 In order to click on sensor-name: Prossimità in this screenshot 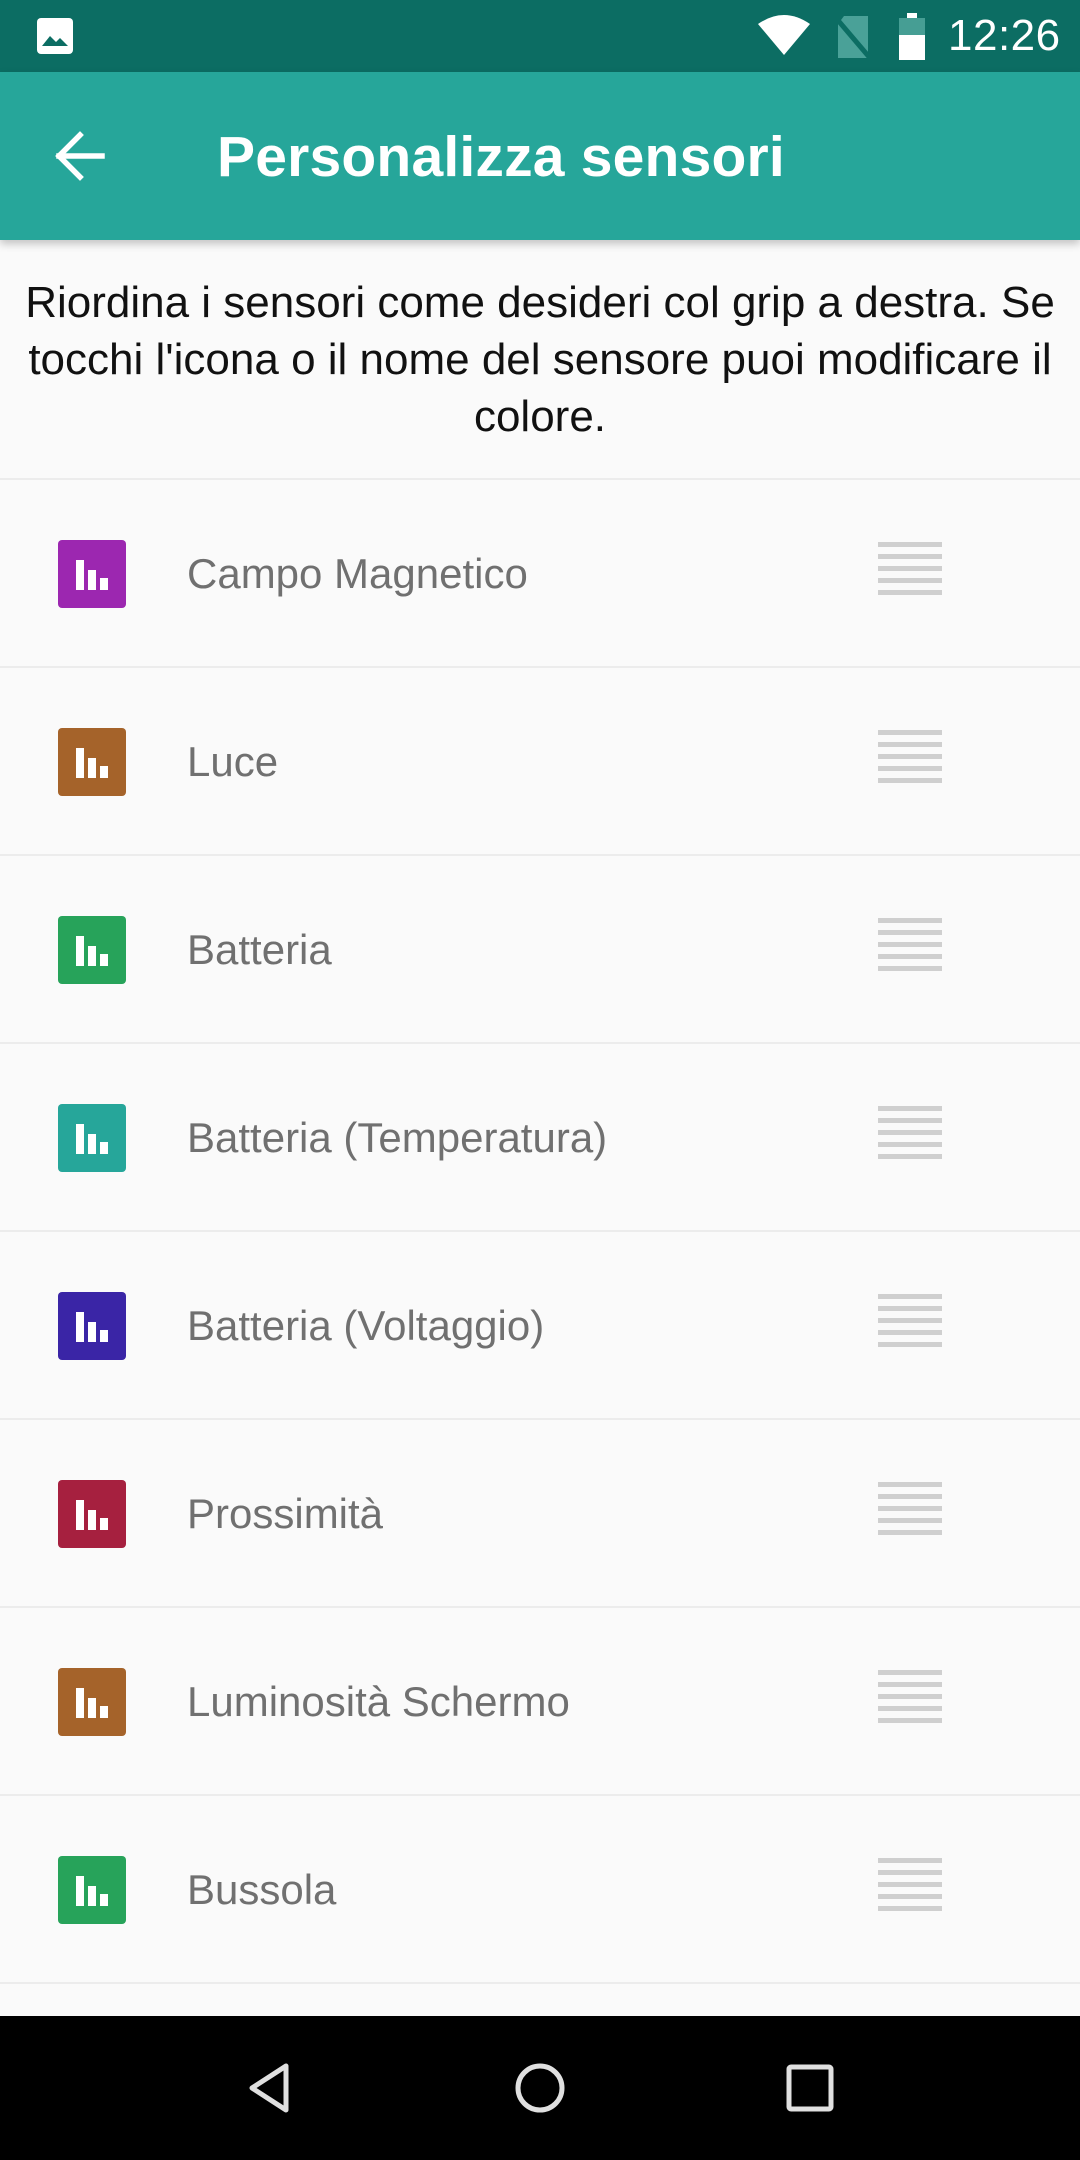, I will do `click(285, 1514)`.